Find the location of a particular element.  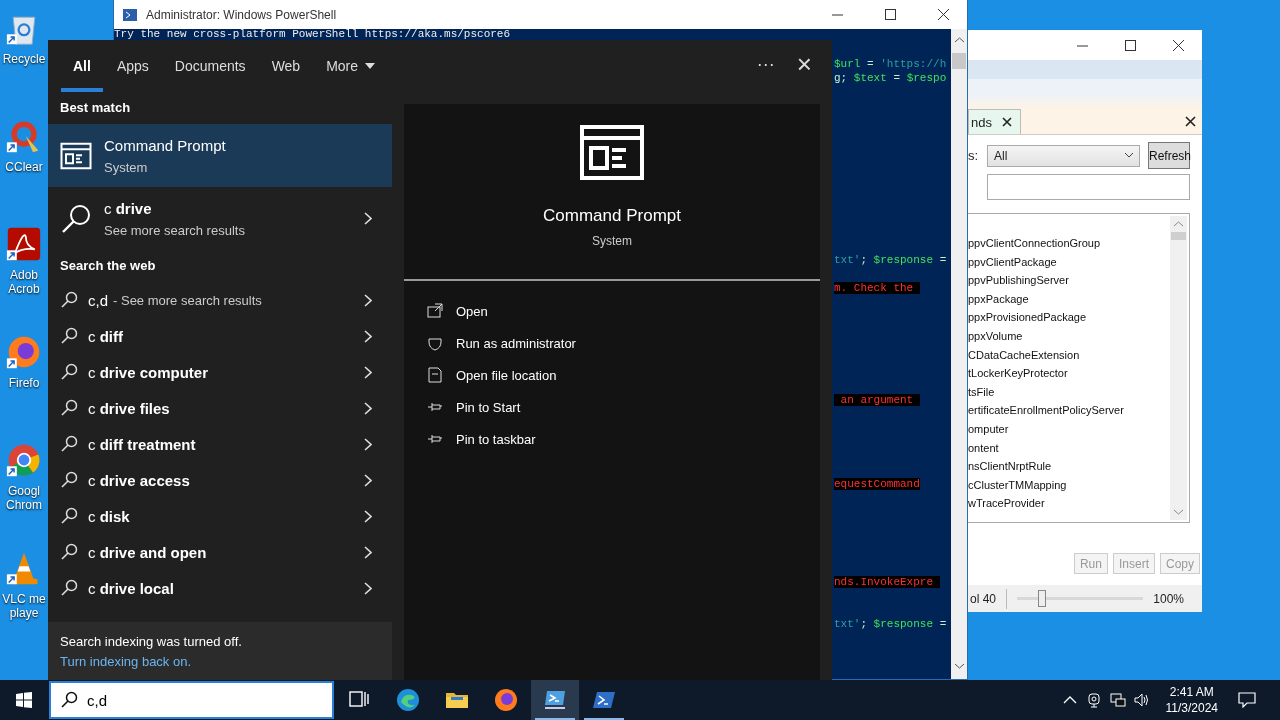

suggestion-text: c drive local is located at coordinates (131, 588).